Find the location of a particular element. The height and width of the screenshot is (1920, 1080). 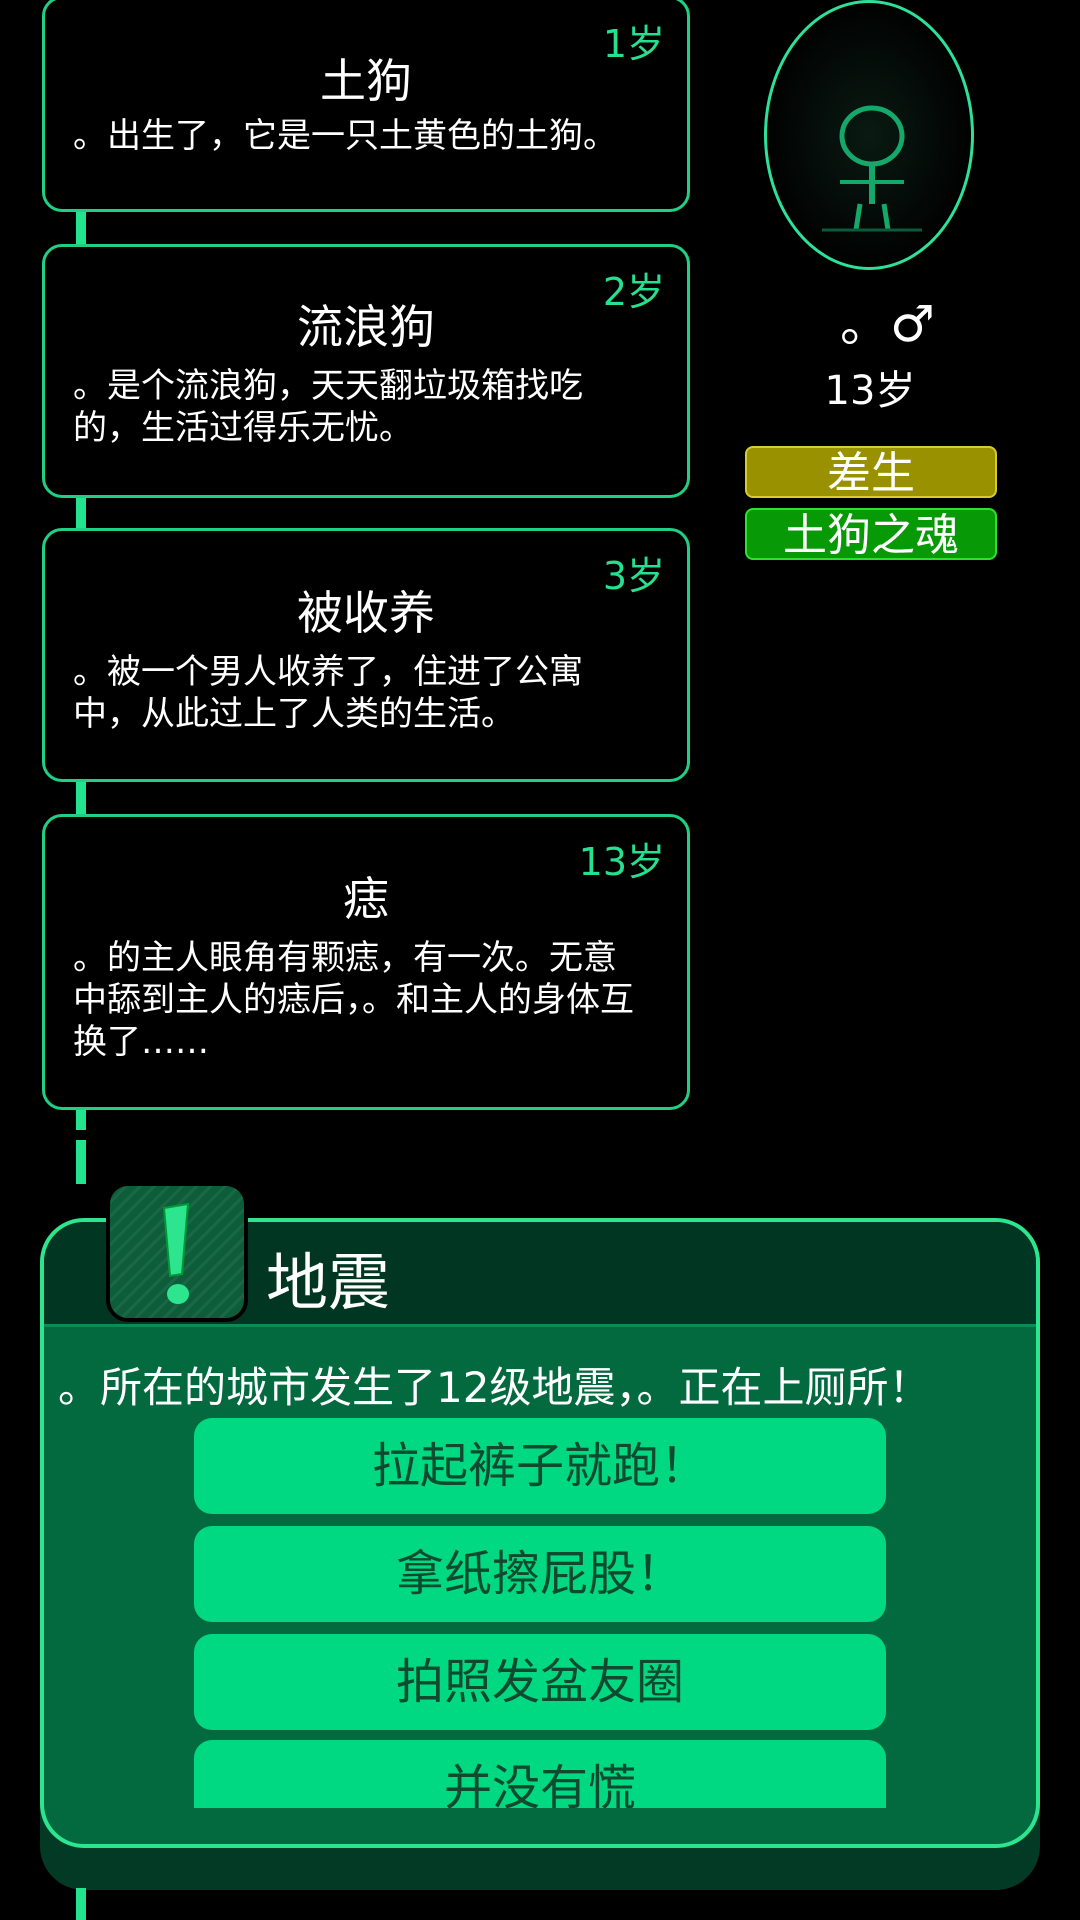

card-desc: 。出生了，它是一只土黄色的土狗。 is located at coordinates (345, 136).